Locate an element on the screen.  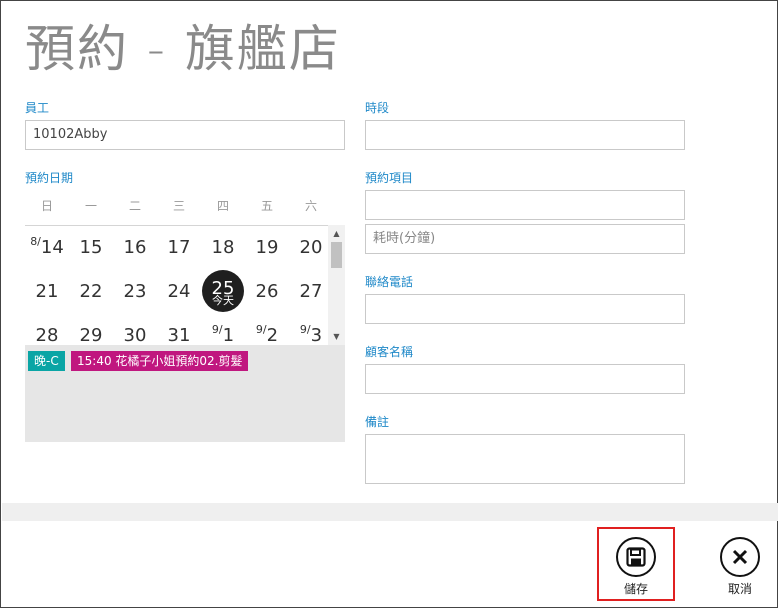
calendar-day-number: 21 is located at coordinates (47, 291).